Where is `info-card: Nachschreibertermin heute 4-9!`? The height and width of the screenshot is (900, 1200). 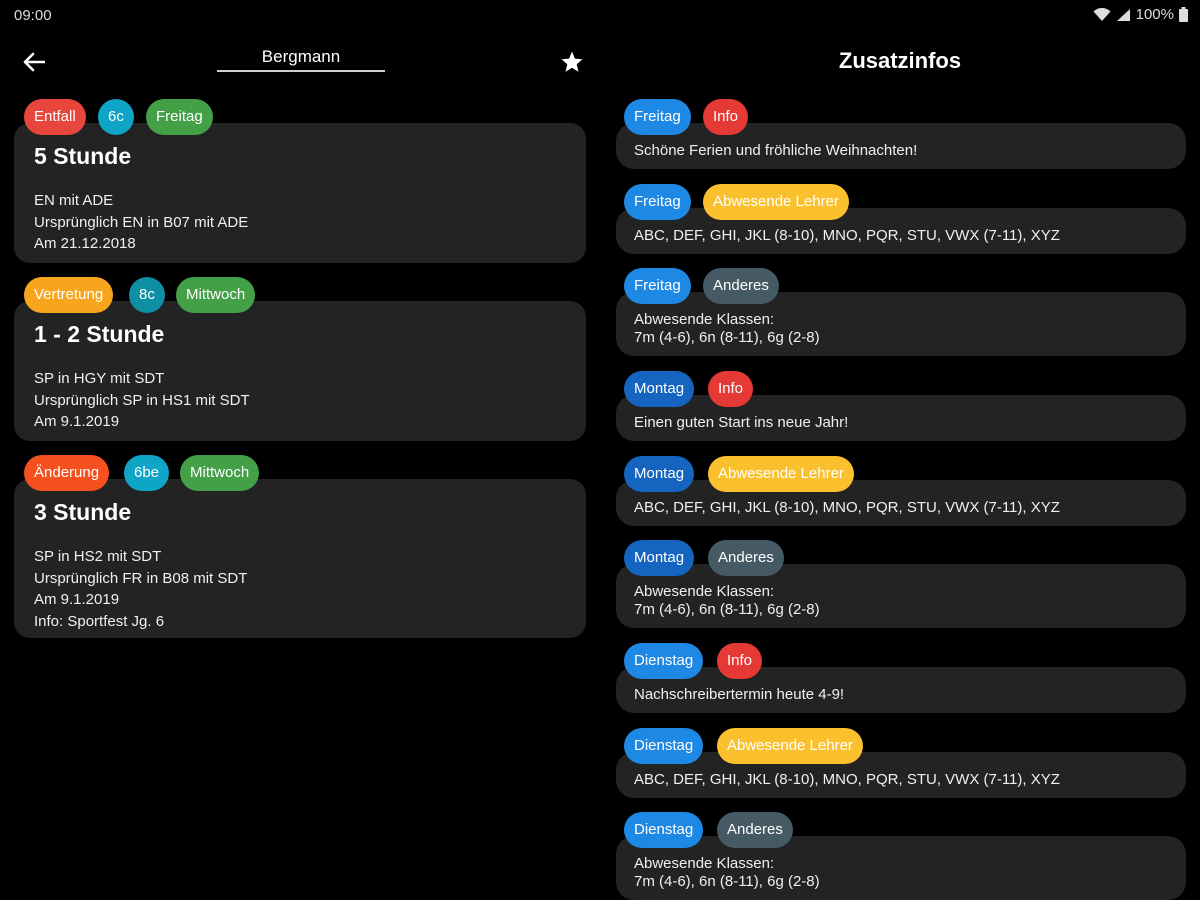
info-card: Nachschreibertermin heute 4-9! is located at coordinates (901, 690).